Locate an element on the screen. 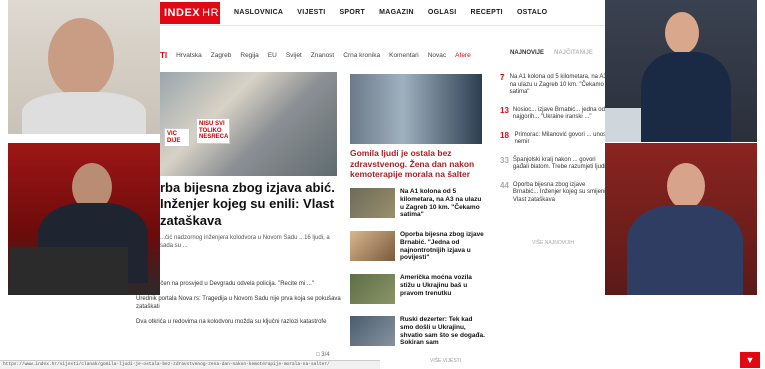 Image resolution: width=765 pixels, height=369 pixels. subnav-znanost: Znanost is located at coordinates (323, 55).